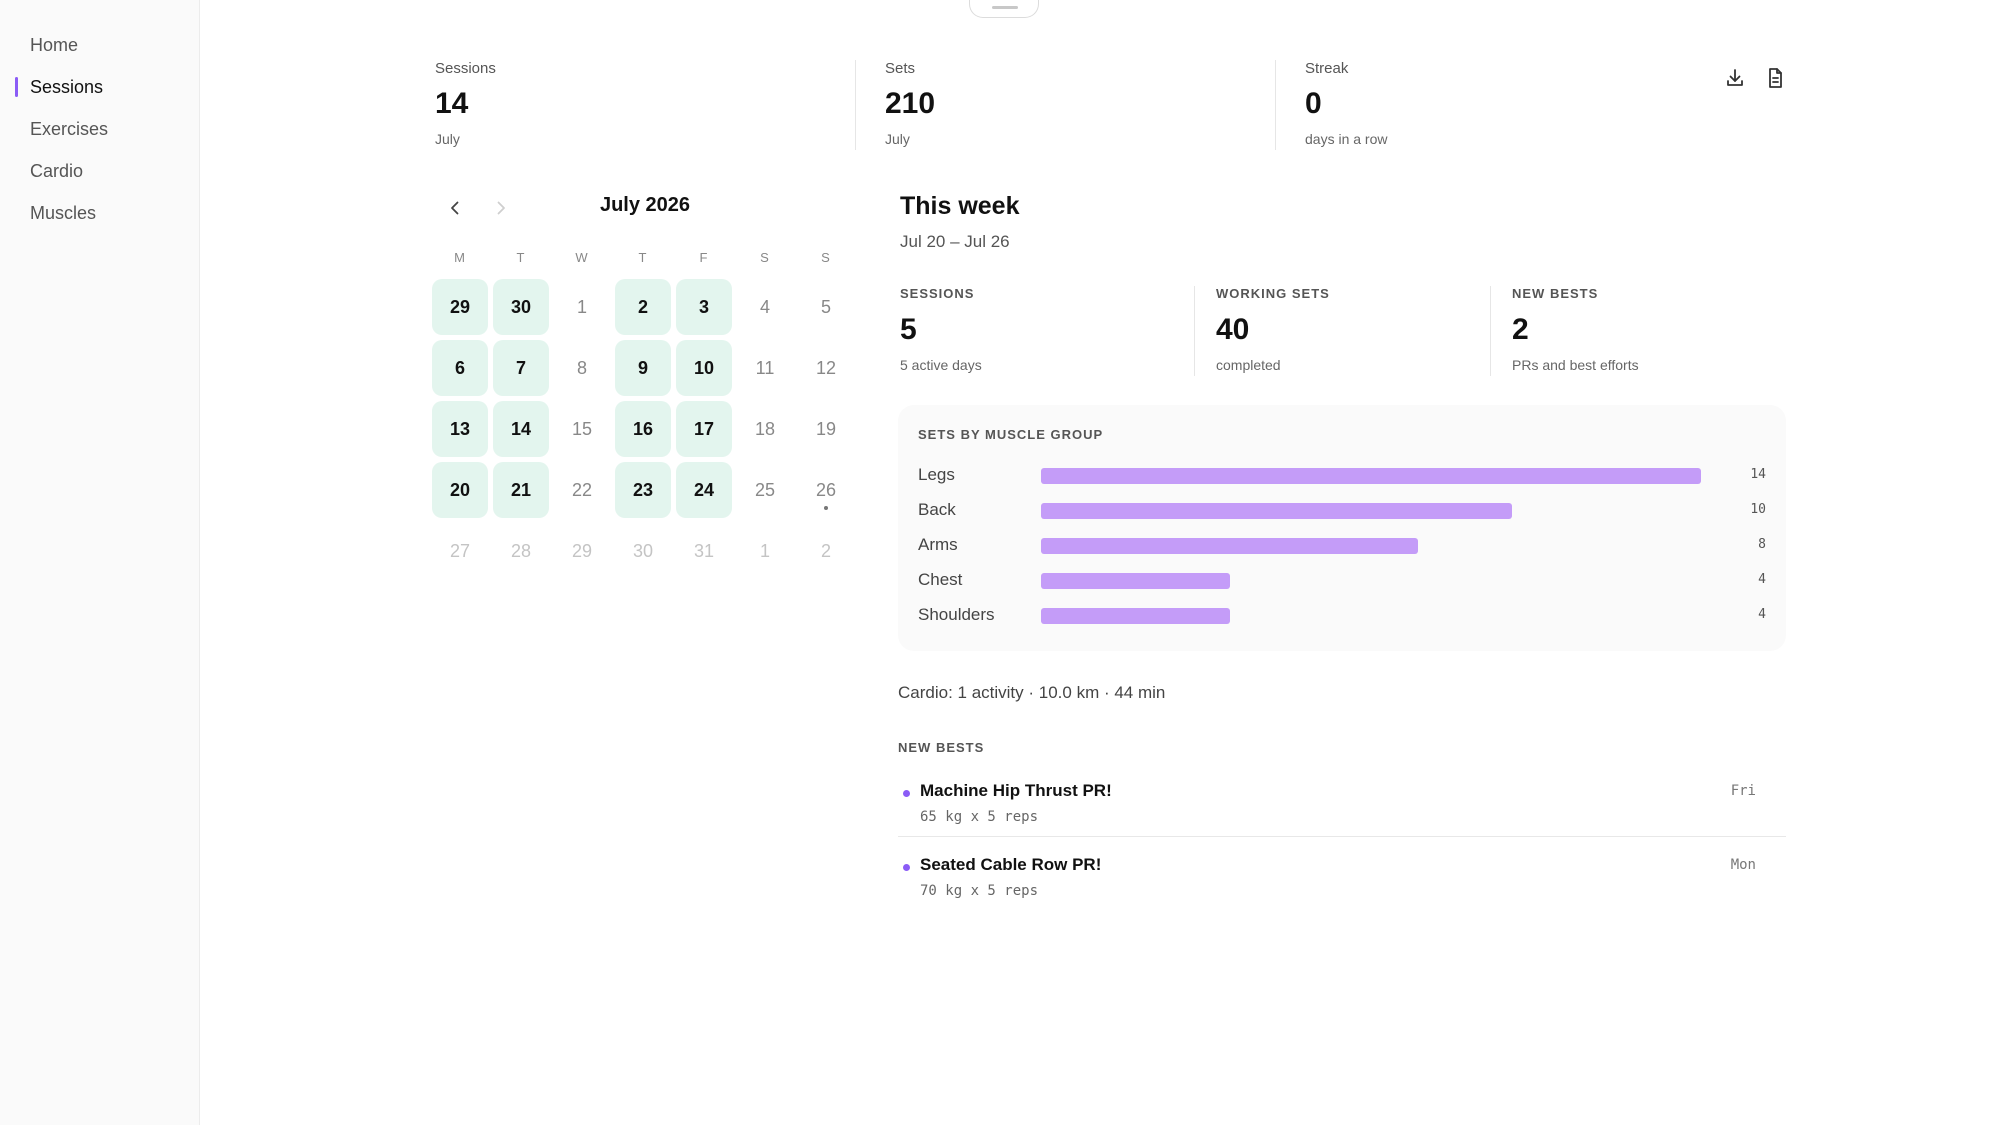 The width and height of the screenshot is (2000, 1125). What do you see at coordinates (765, 429) in the screenshot?
I see `calendar-day: 18` at bounding box center [765, 429].